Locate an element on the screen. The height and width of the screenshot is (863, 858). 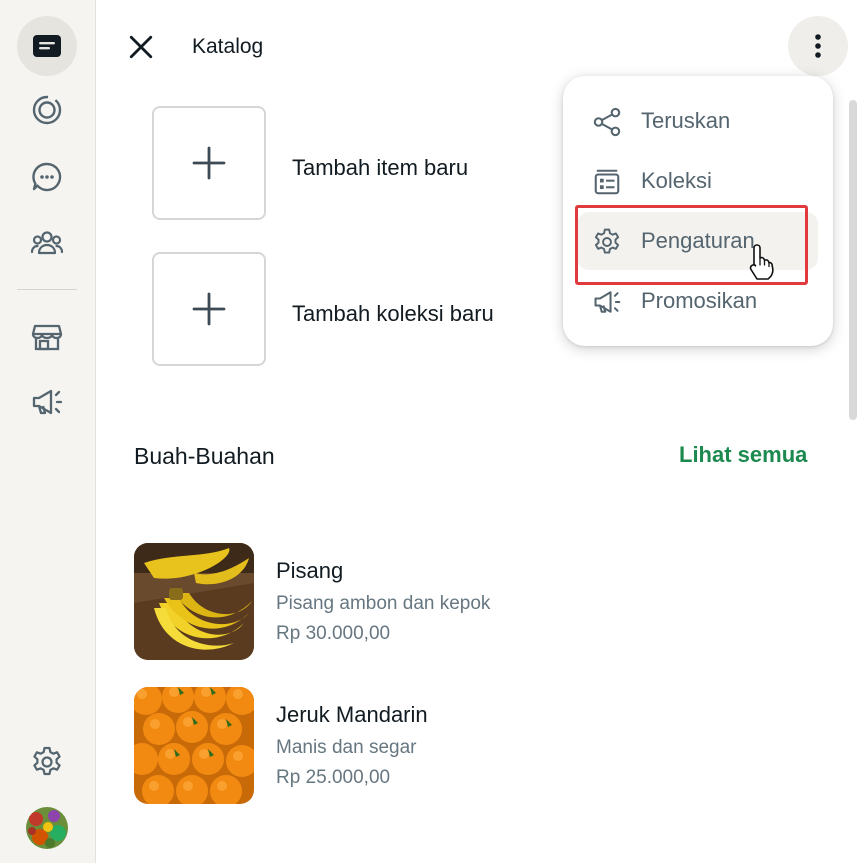
profile-avatar is located at coordinates (47, 828).